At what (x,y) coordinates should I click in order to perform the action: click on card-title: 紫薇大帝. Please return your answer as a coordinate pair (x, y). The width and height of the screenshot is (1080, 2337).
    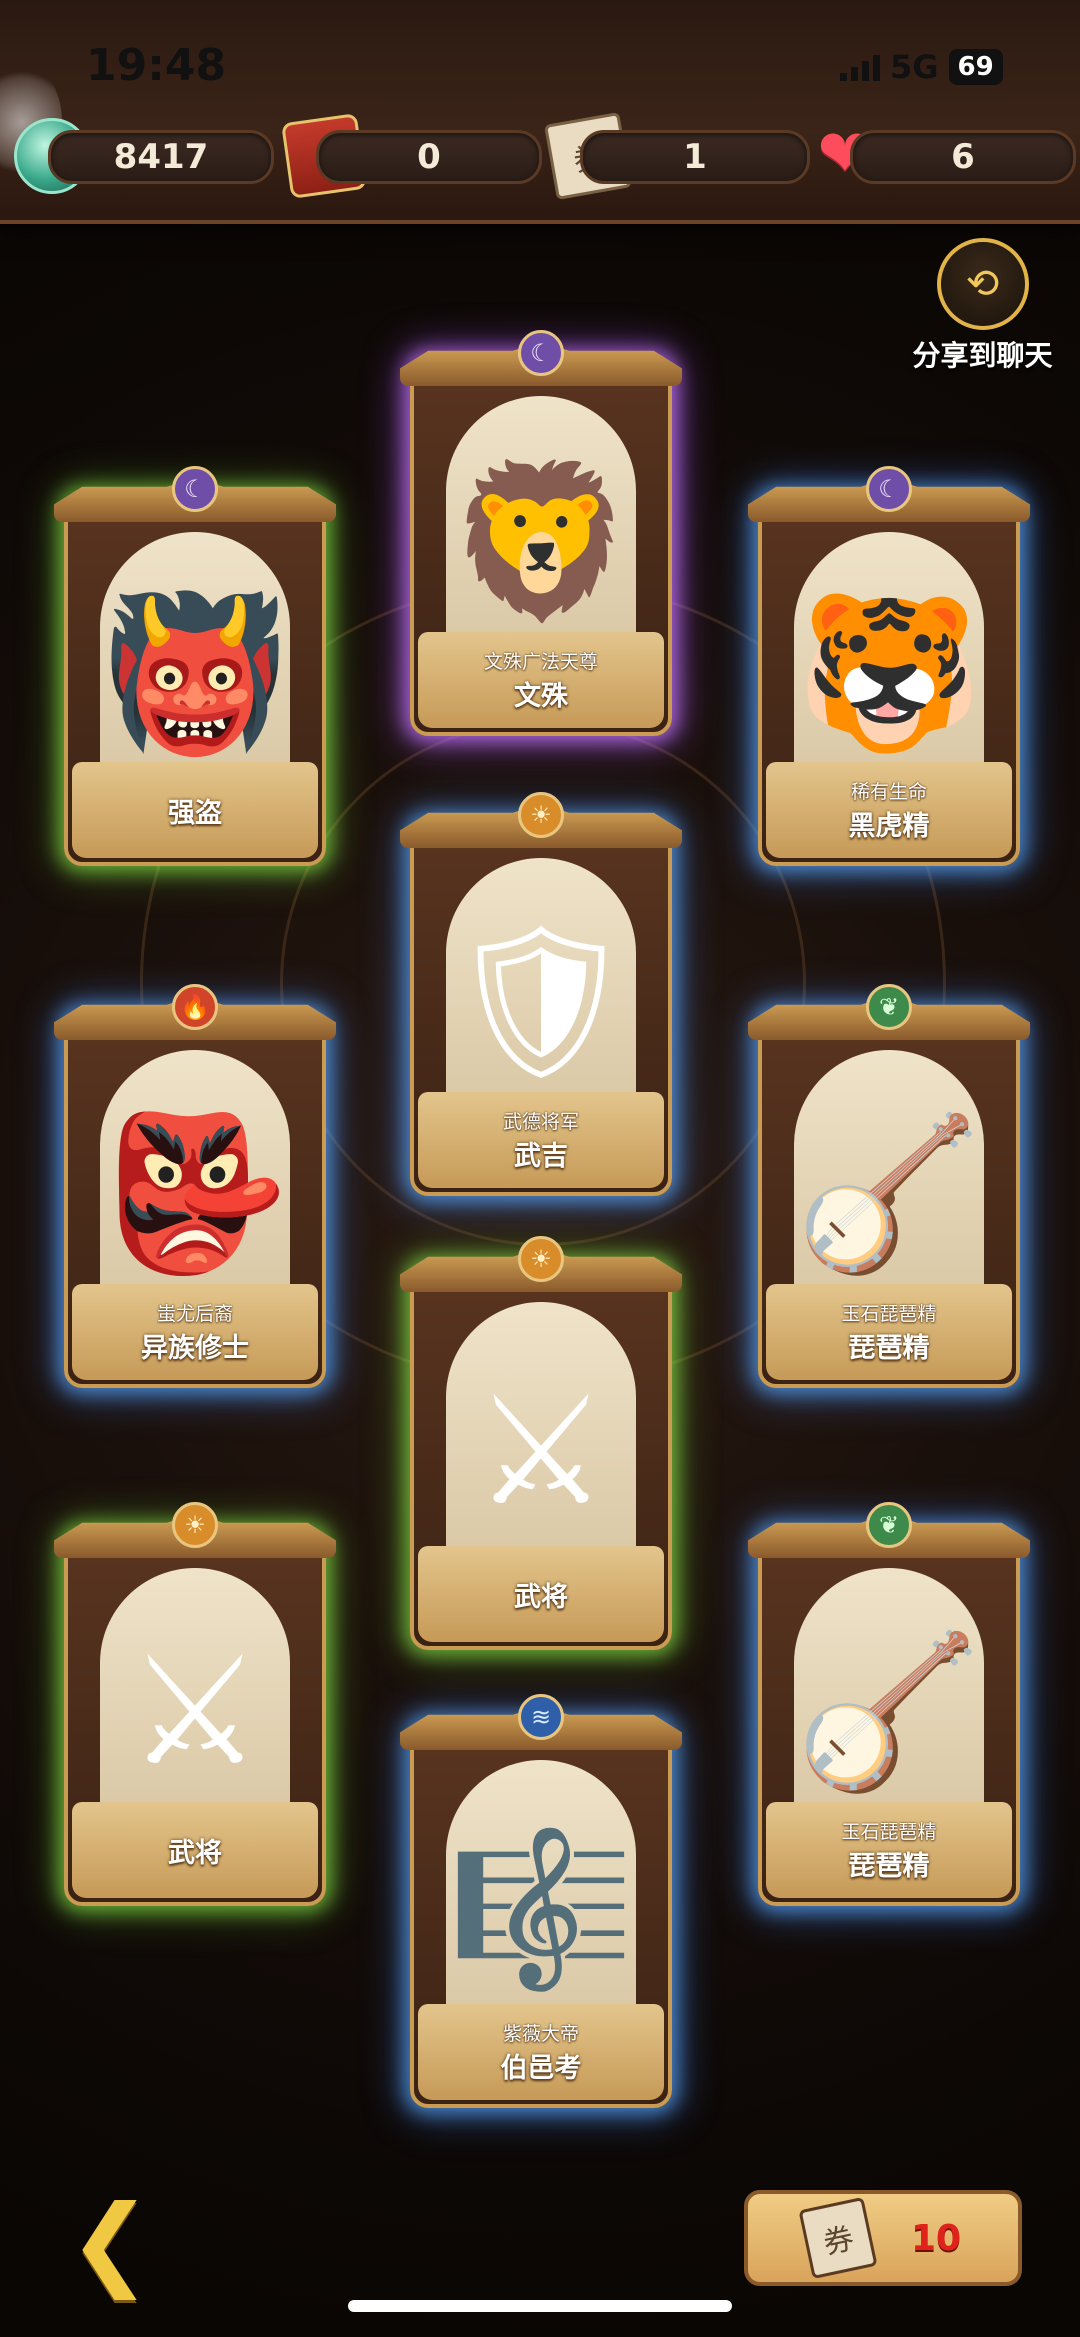
    Looking at the image, I should click on (540, 2034).